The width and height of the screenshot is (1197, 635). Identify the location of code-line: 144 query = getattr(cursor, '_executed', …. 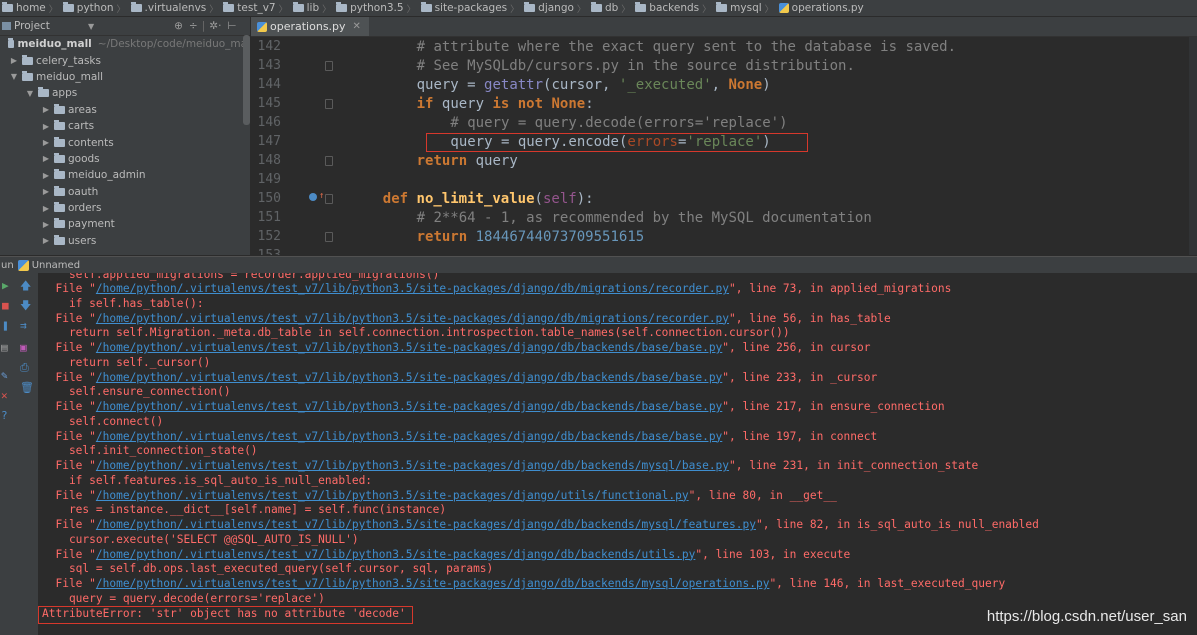
(724, 84).